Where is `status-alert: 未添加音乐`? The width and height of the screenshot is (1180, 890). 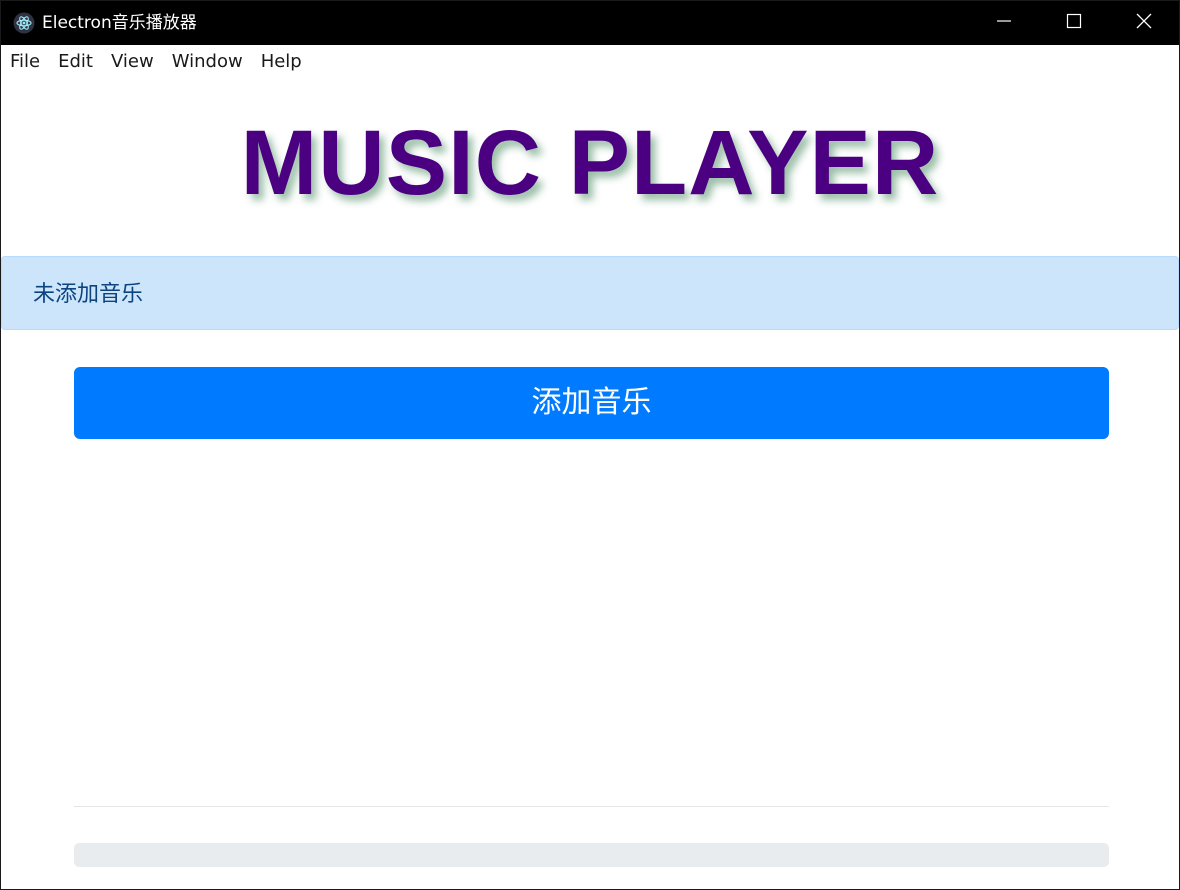 status-alert: 未添加音乐 is located at coordinates (590, 293).